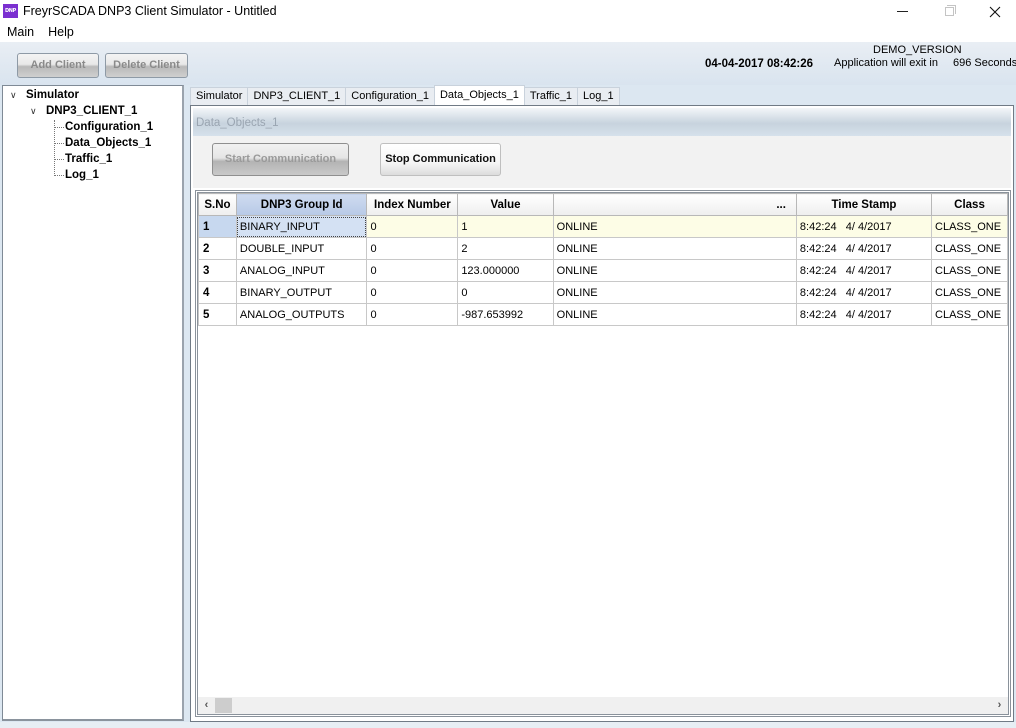 The height and width of the screenshot is (728, 1016). I want to click on scroll-left-icon: ‹, so click(206, 705).